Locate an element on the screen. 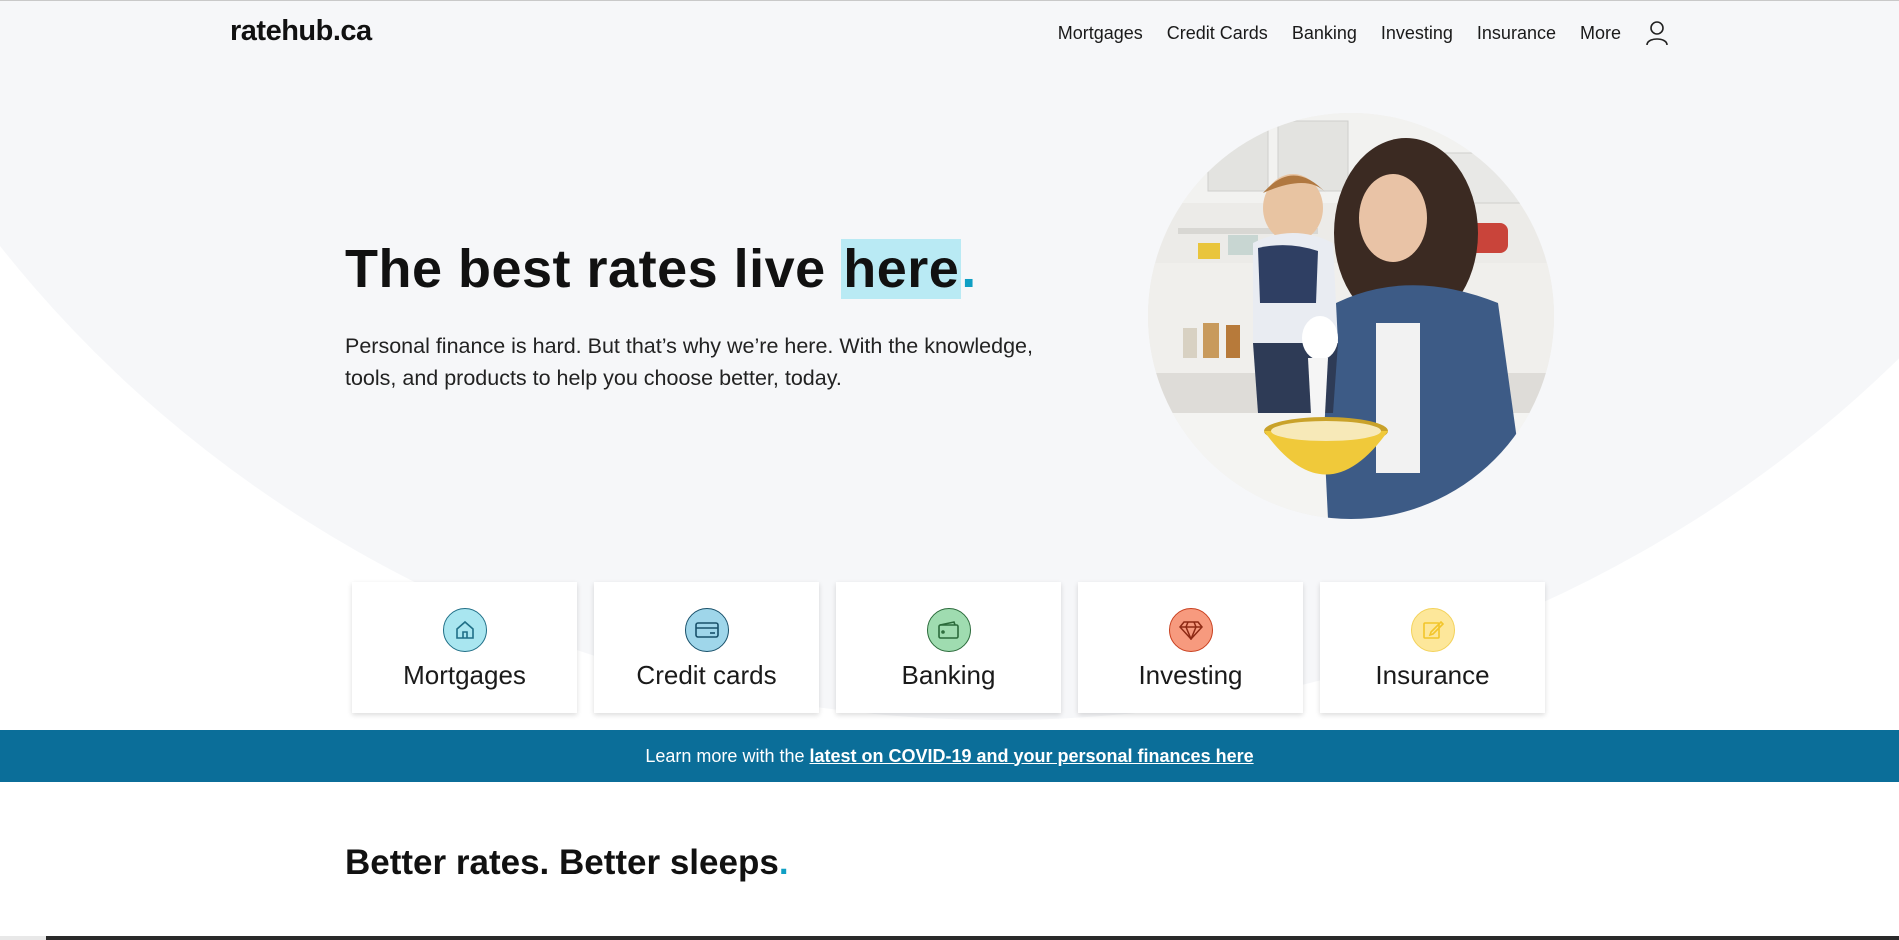 Image resolution: width=1899 pixels, height=940 pixels. nav-mortgages: Mortgages is located at coordinates (1100, 33).